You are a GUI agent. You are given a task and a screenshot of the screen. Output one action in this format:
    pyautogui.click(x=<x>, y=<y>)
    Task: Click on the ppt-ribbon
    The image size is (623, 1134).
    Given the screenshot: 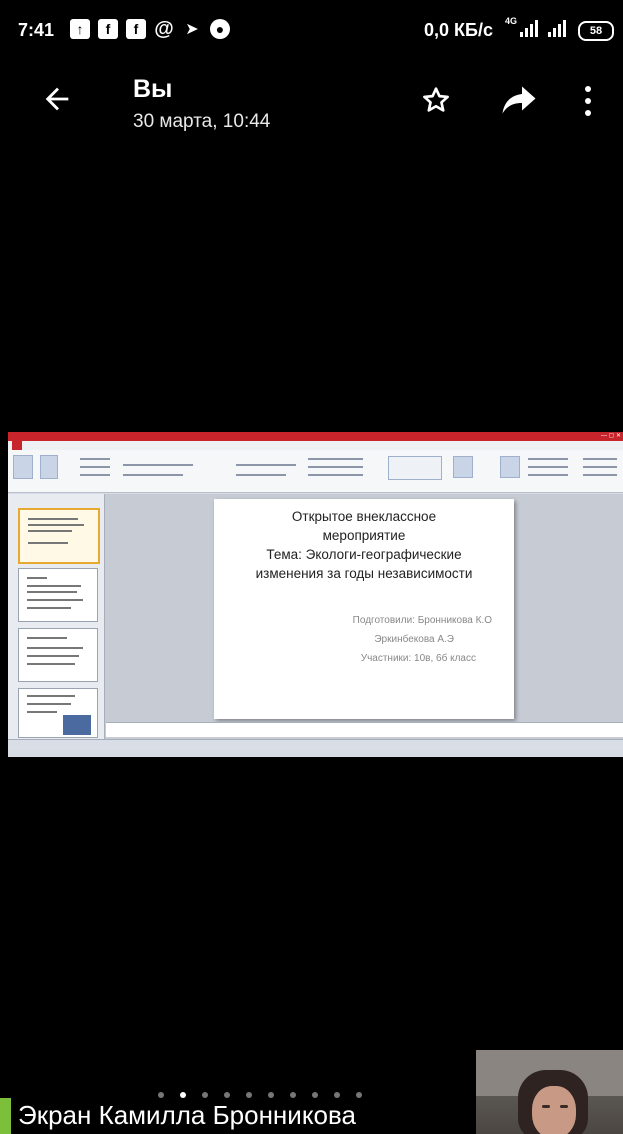 What is the action you would take?
    pyautogui.click(x=315, y=471)
    